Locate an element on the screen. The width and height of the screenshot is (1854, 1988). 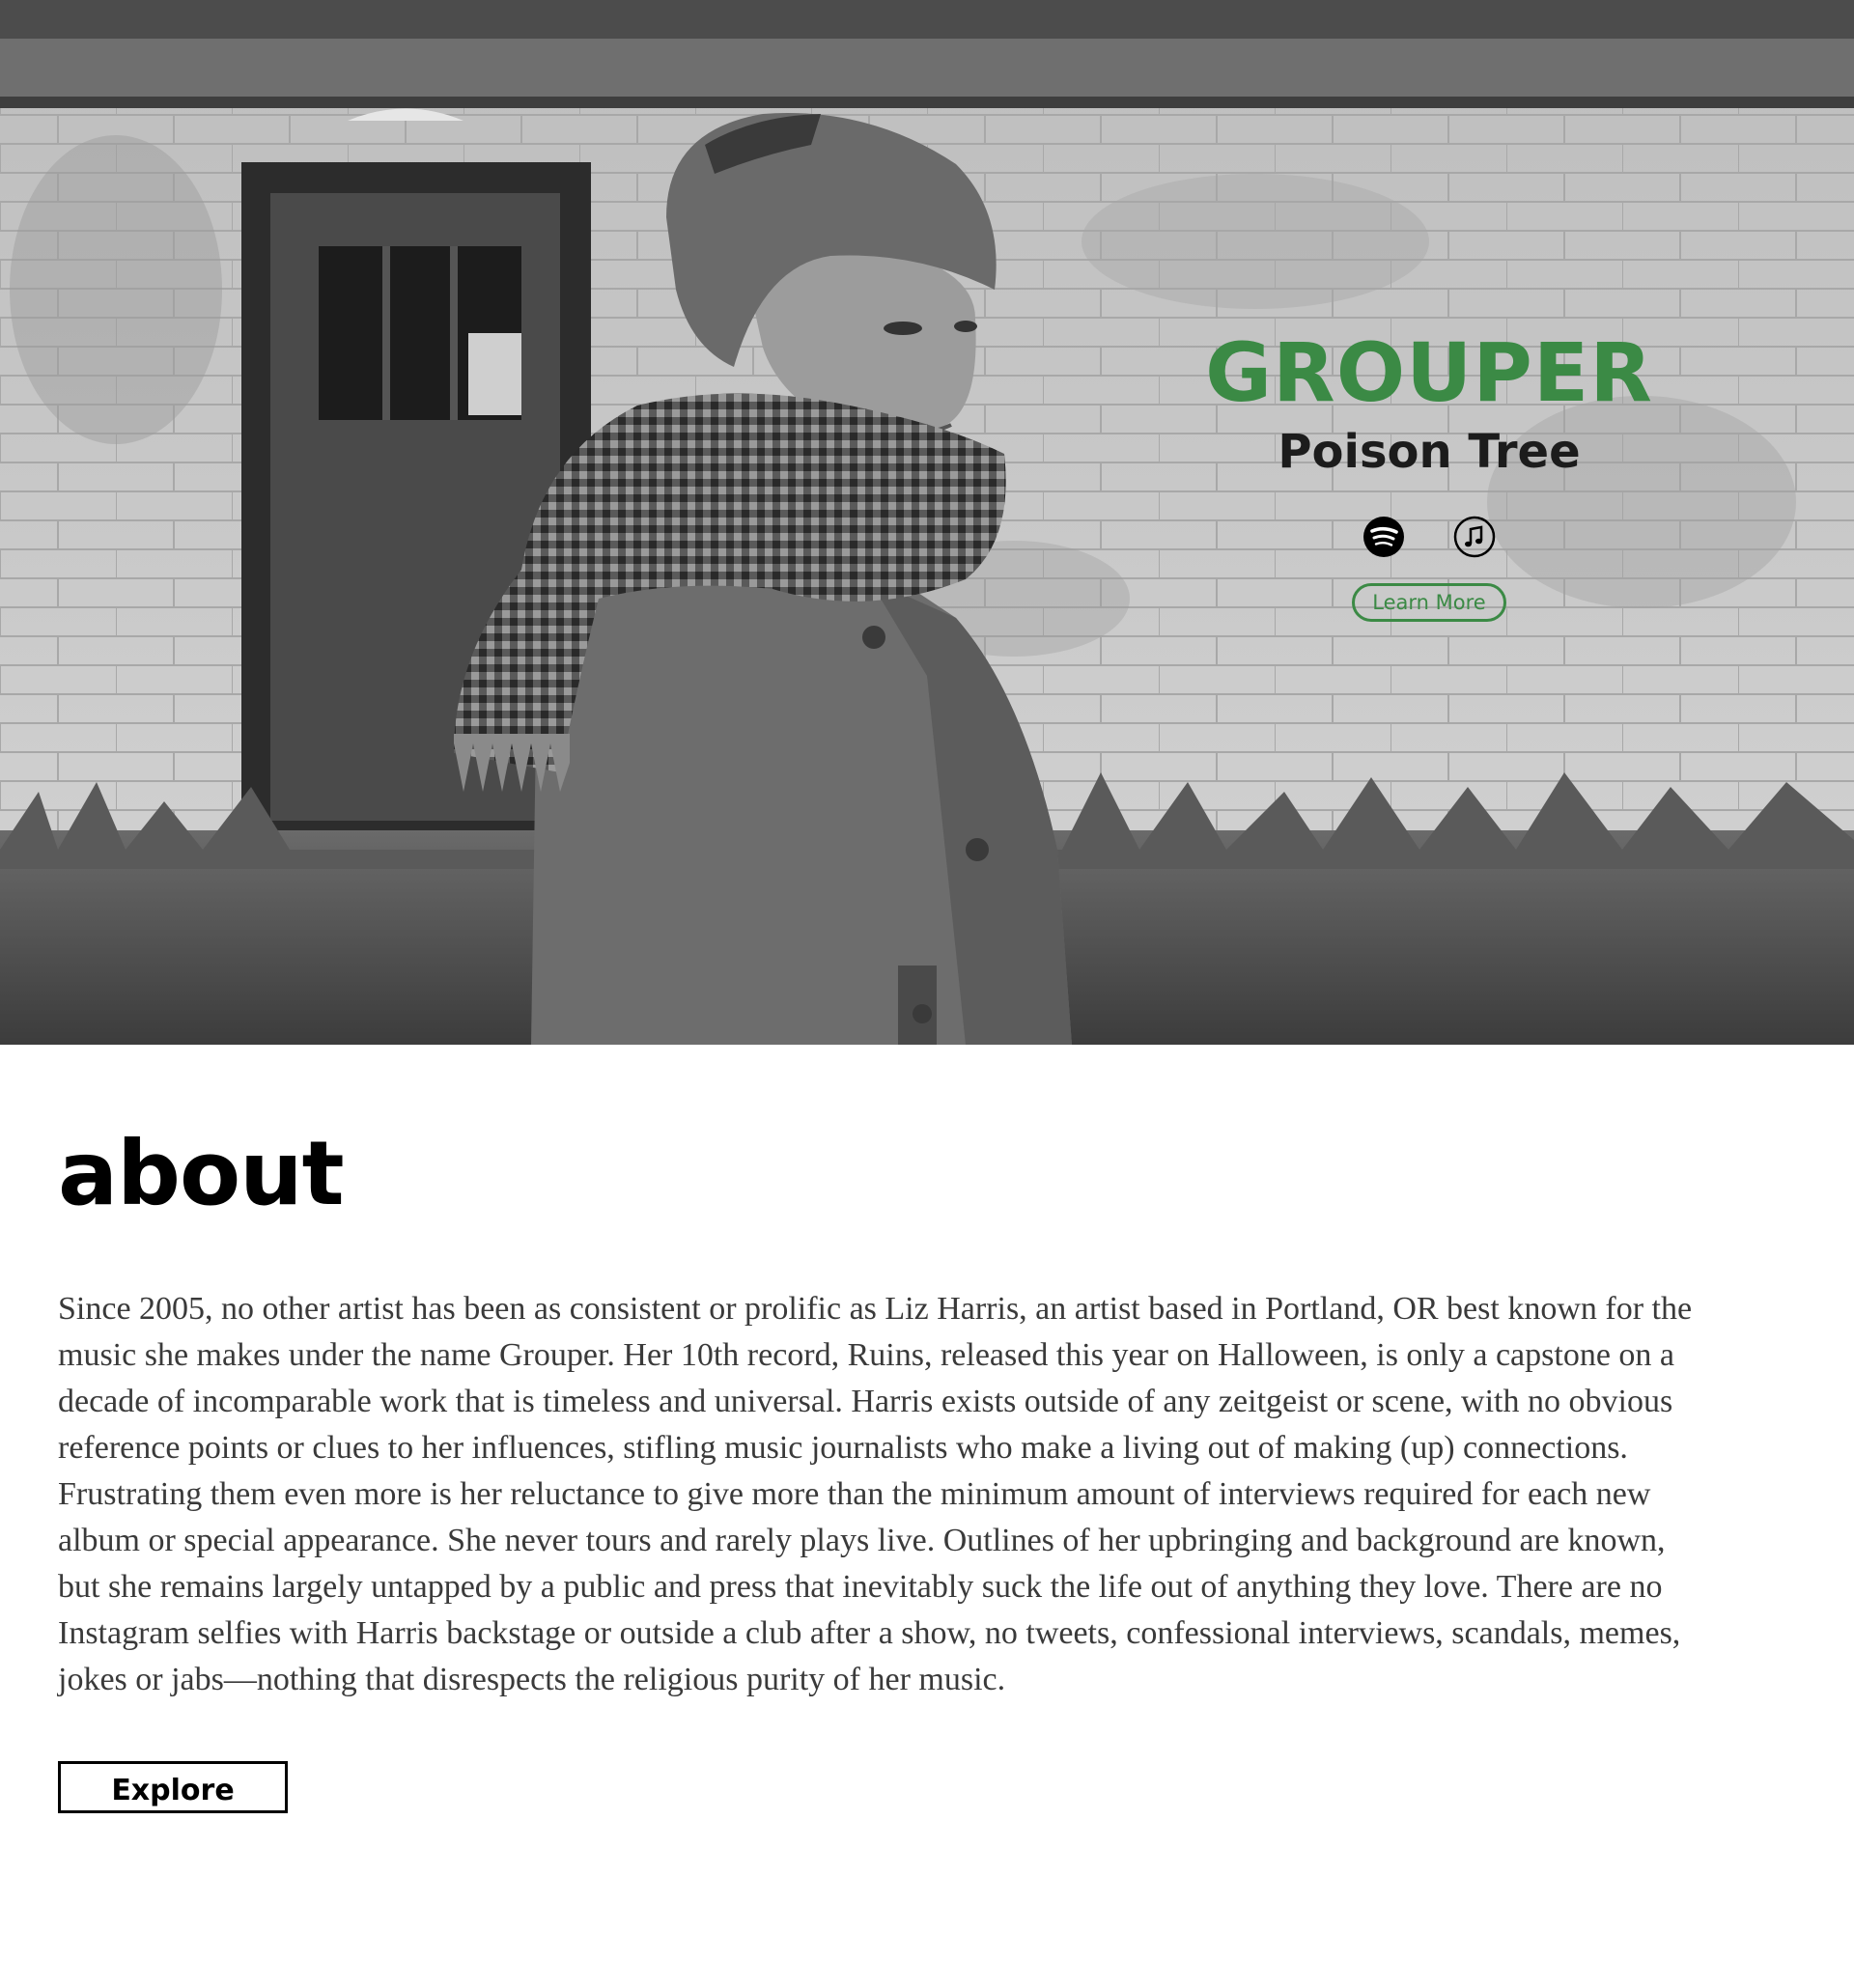
apple-music-icon is located at coordinates (1474, 537).